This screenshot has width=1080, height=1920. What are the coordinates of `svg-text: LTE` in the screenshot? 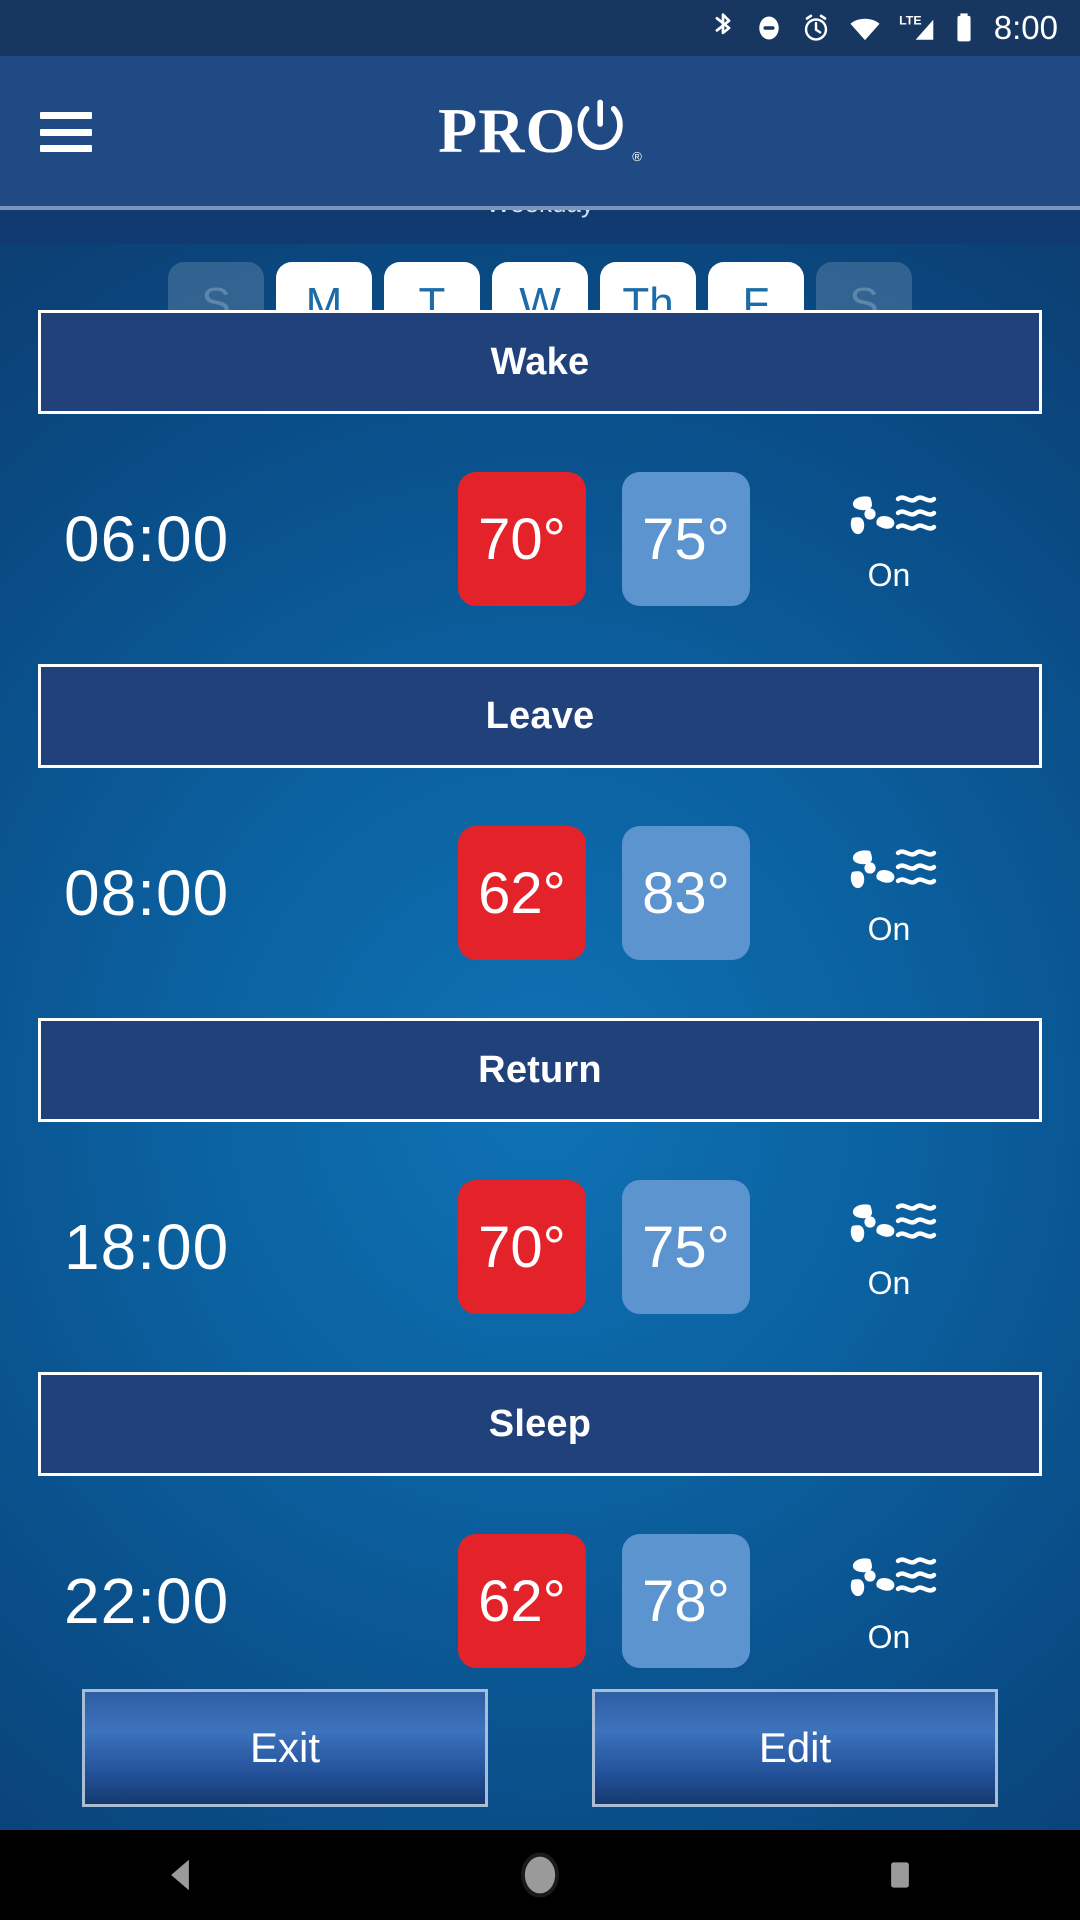 It's located at (910, 20).